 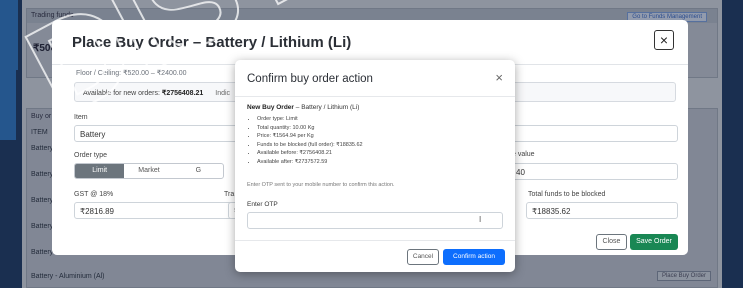 I want to click on text-cursor-icon: I, so click(x=480, y=219).